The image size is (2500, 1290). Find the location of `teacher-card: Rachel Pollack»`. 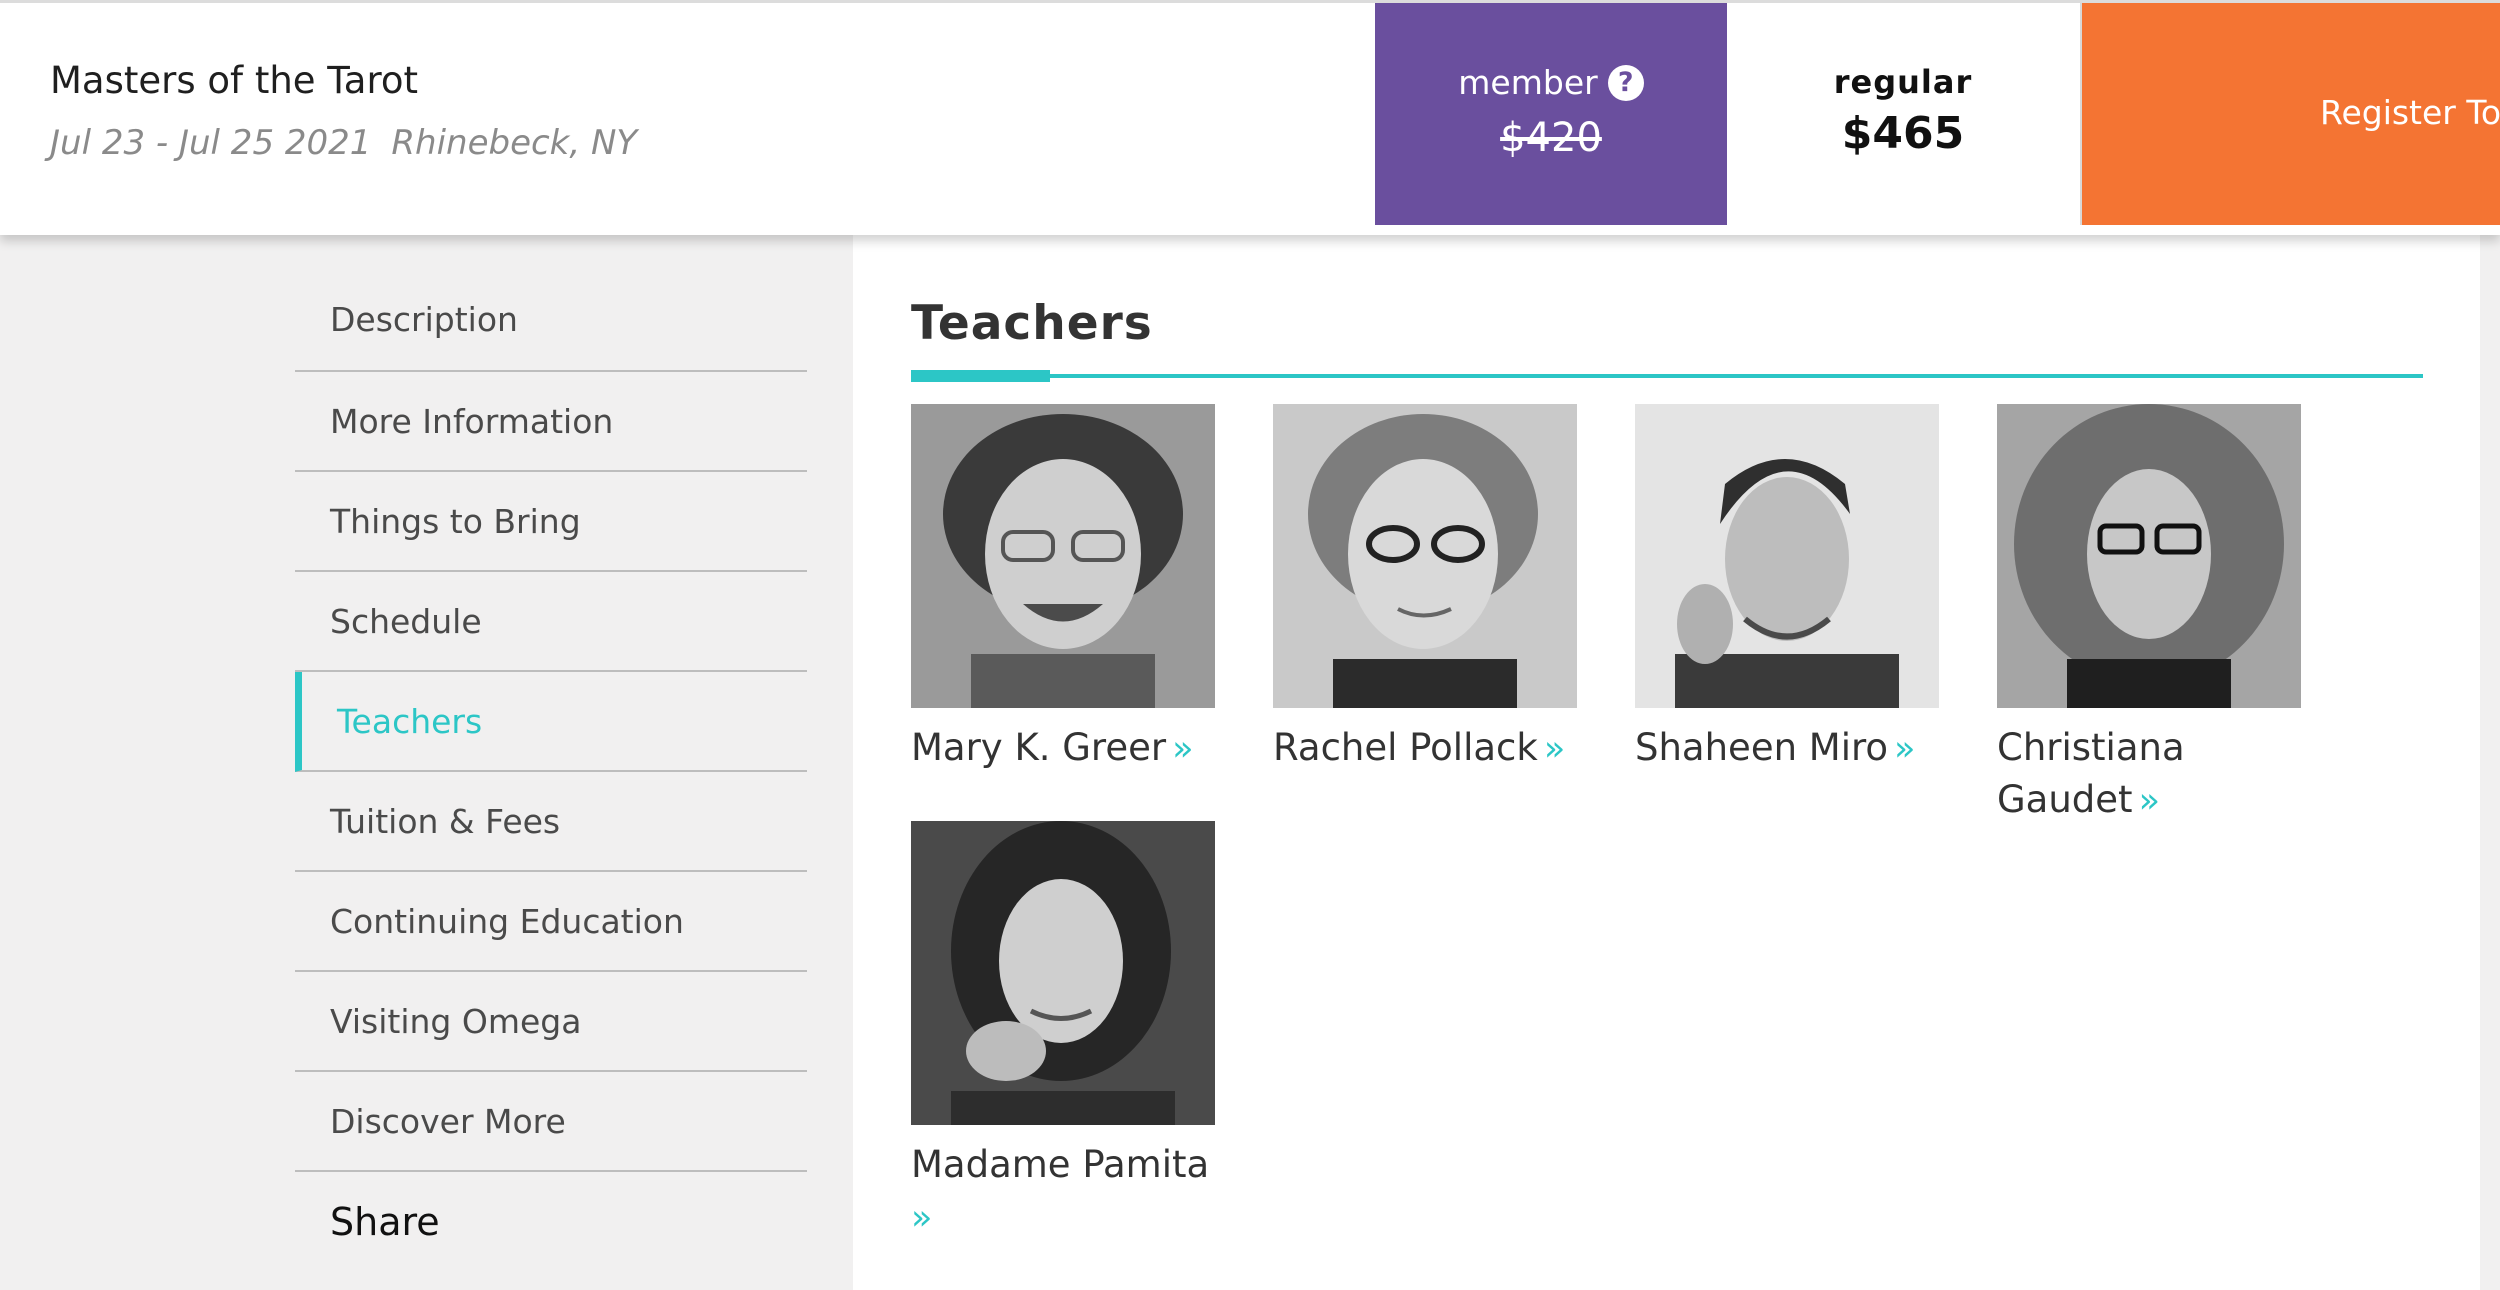

teacher-card: Rachel Pollack» is located at coordinates (1425, 589).